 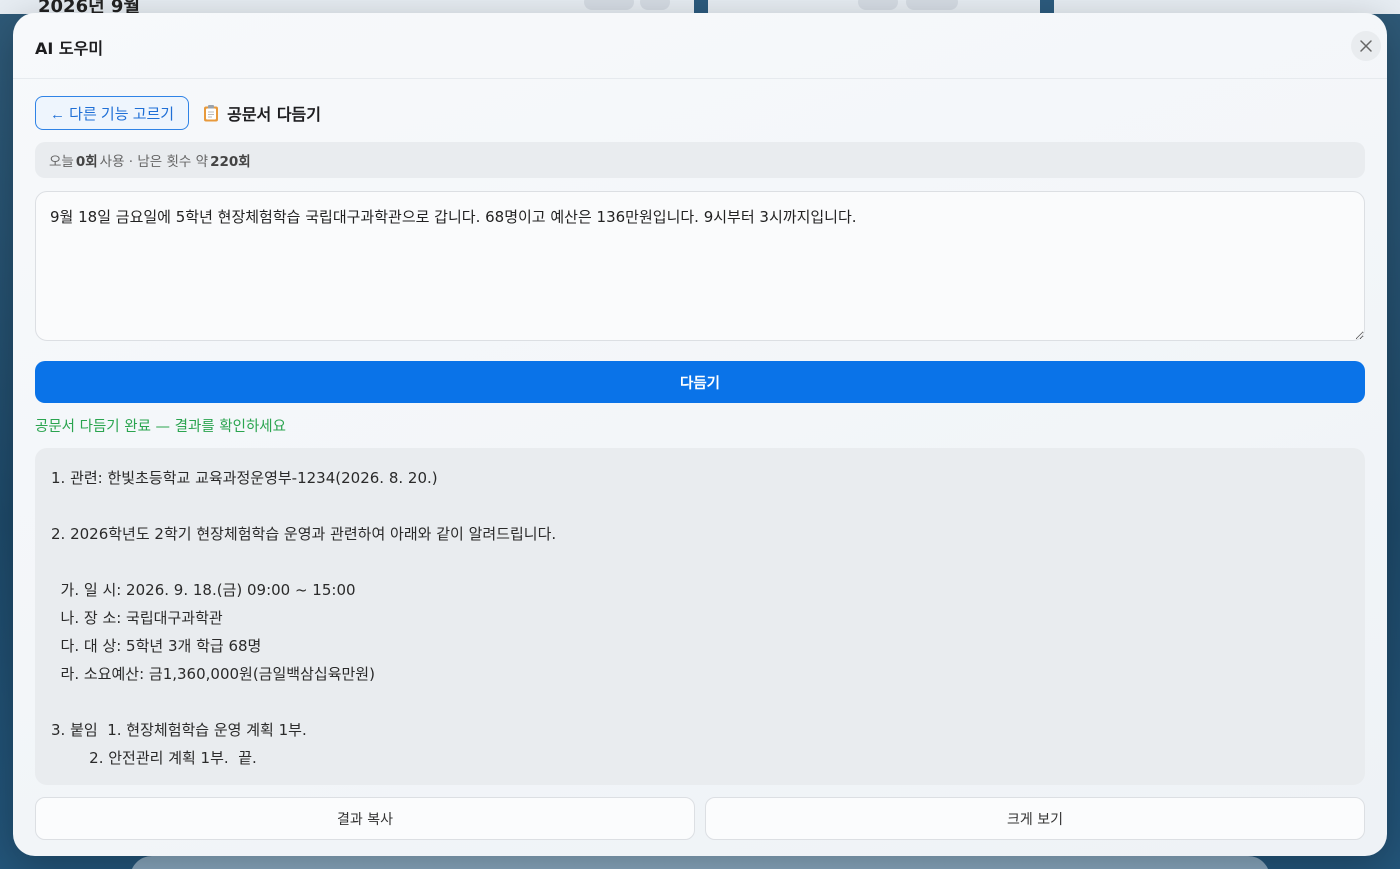 I want to click on usage-used-count: 0회, so click(x=86, y=162).